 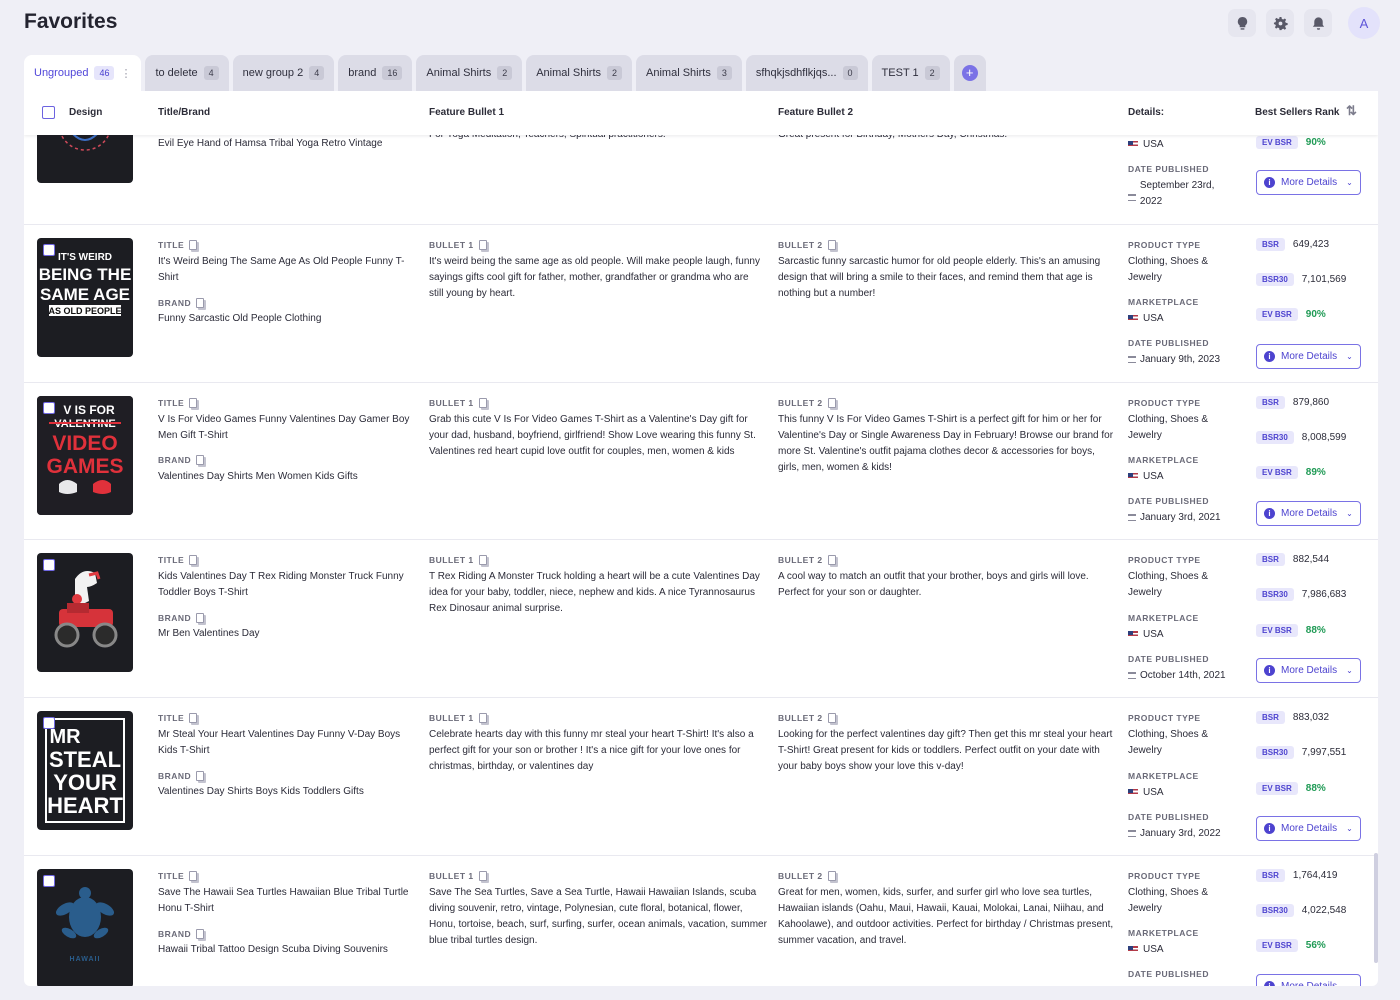 What do you see at coordinates (568, 73) in the screenshot?
I see `tab-label: Animal Shirts` at bounding box center [568, 73].